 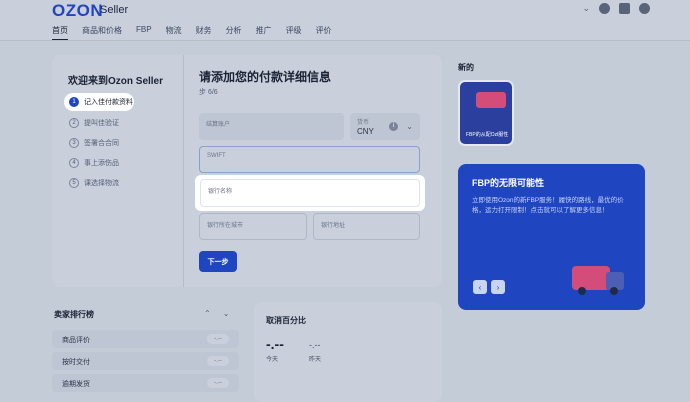 What do you see at coordinates (60, 33) in the screenshot?
I see `nav-home: 首页` at bounding box center [60, 33].